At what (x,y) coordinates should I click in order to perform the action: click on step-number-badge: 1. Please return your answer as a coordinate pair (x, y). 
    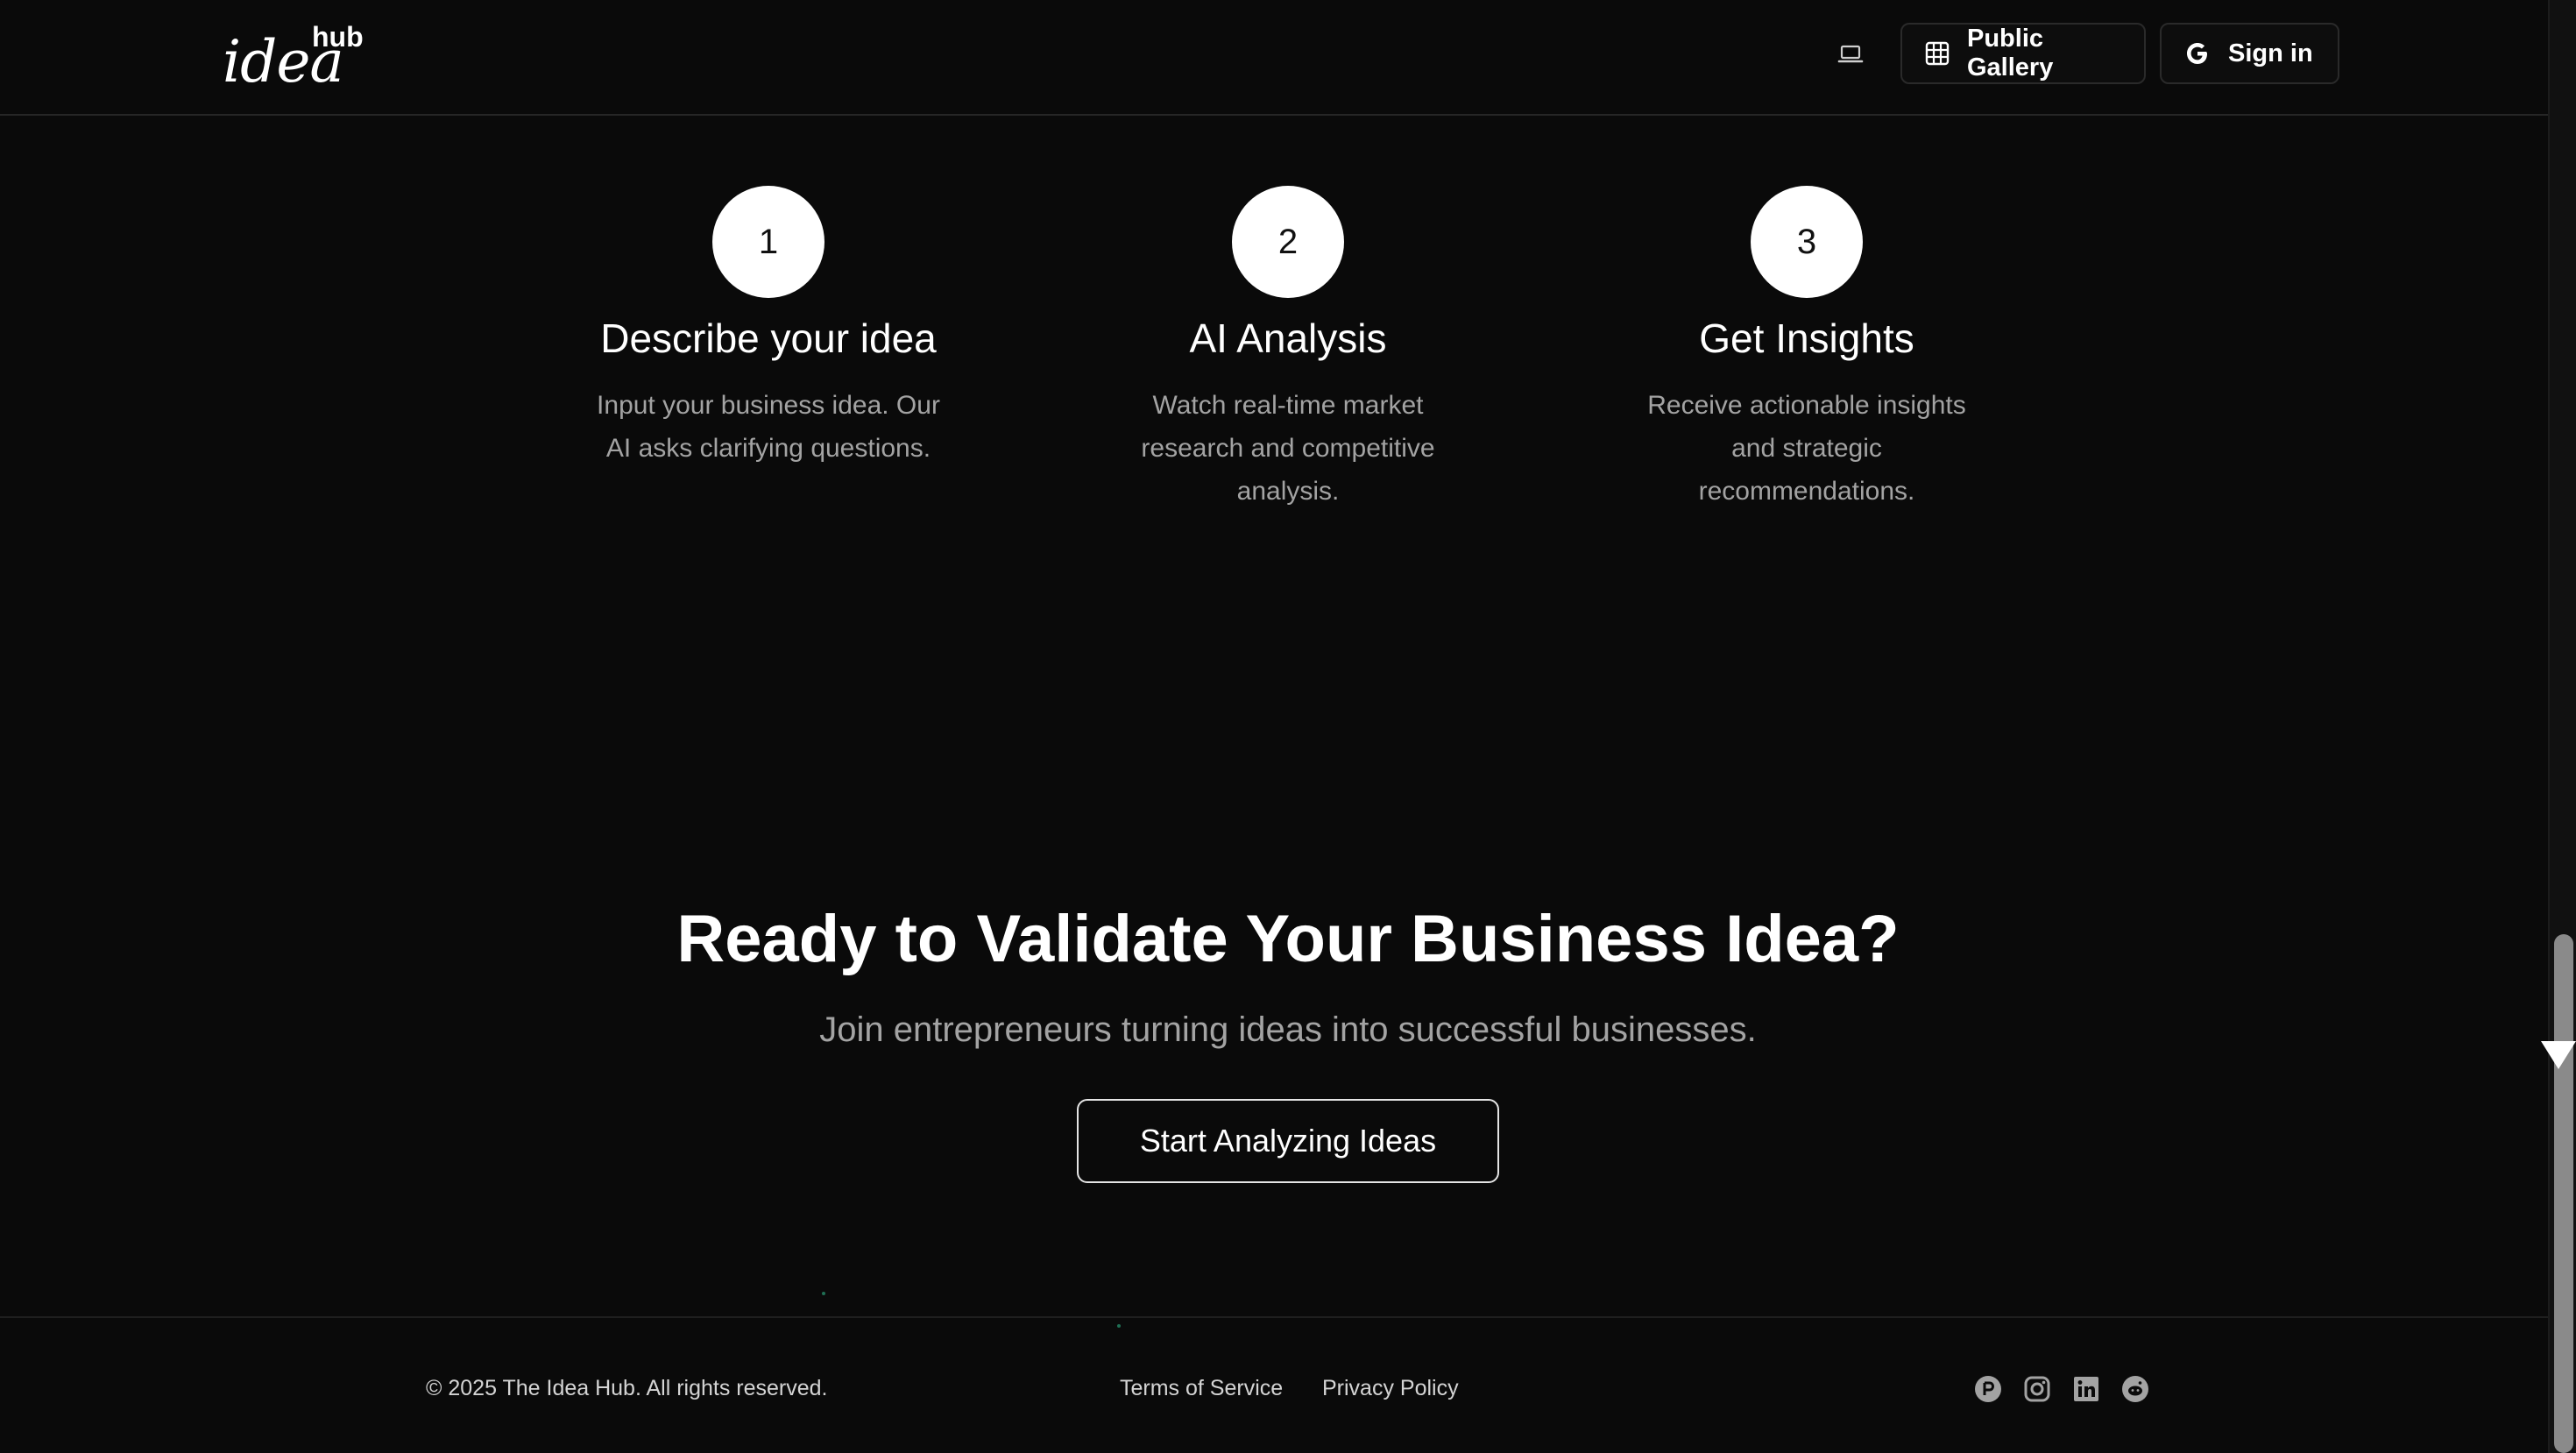
    Looking at the image, I should click on (768, 242).